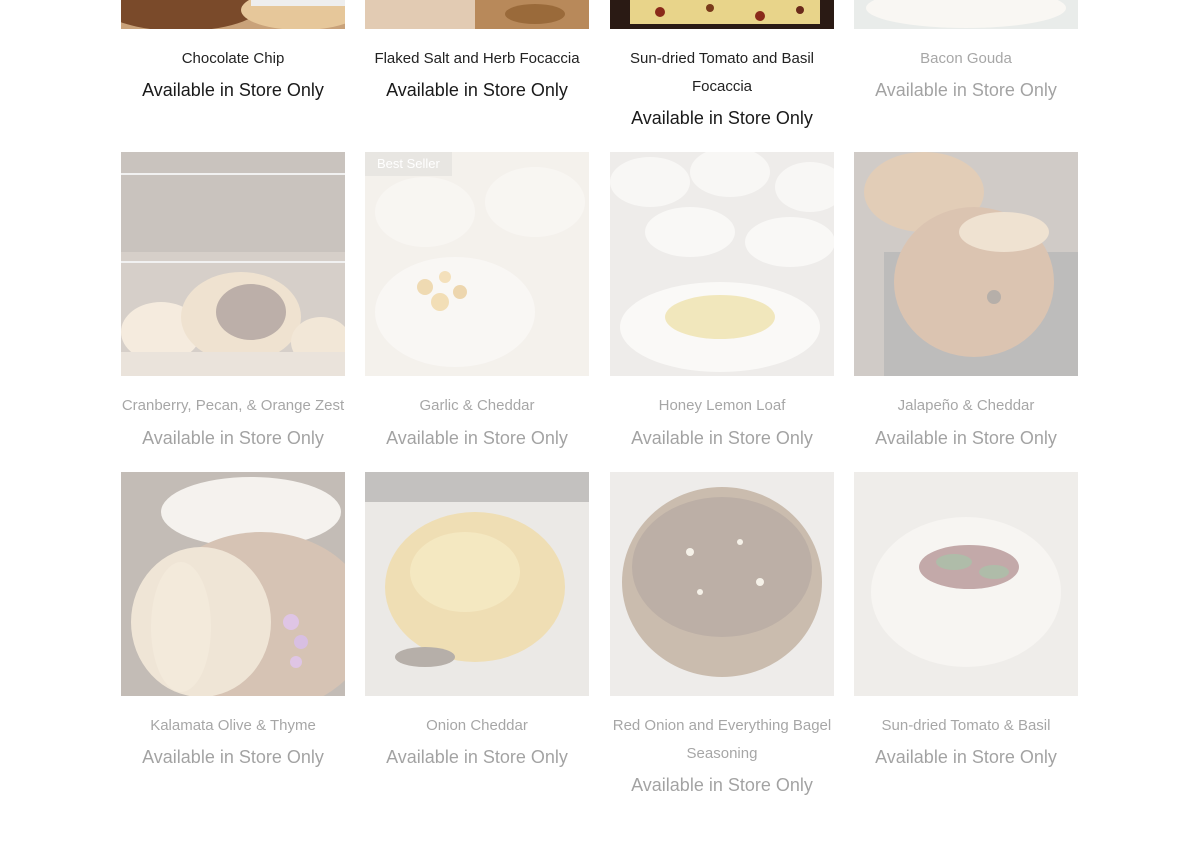 The image size is (1199, 843). What do you see at coordinates (233, 59) in the screenshot?
I see `product-name: Chocolate Chip` at bounding box center [233, 59].